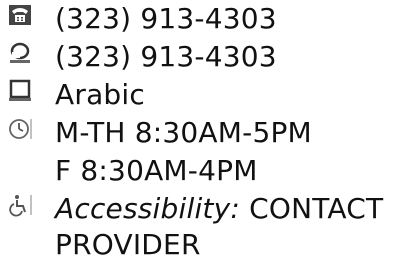 This screenshot has width=410, height=265. Describe the element at coordinates (205, 245) in the screenshot. I see `accessibility-row-2: PROVIDER` at that location.